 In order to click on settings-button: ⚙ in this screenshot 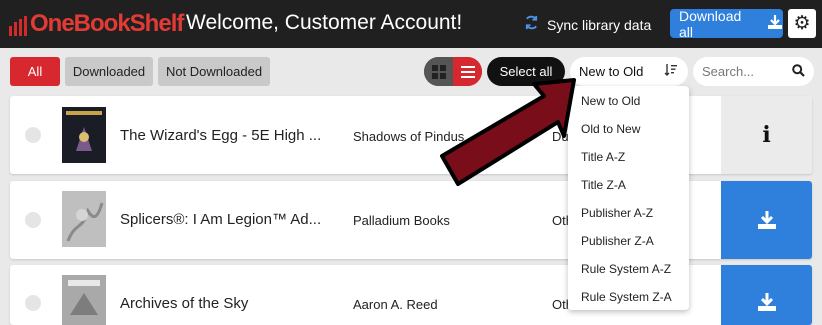, I will do `click(802, 23)`.